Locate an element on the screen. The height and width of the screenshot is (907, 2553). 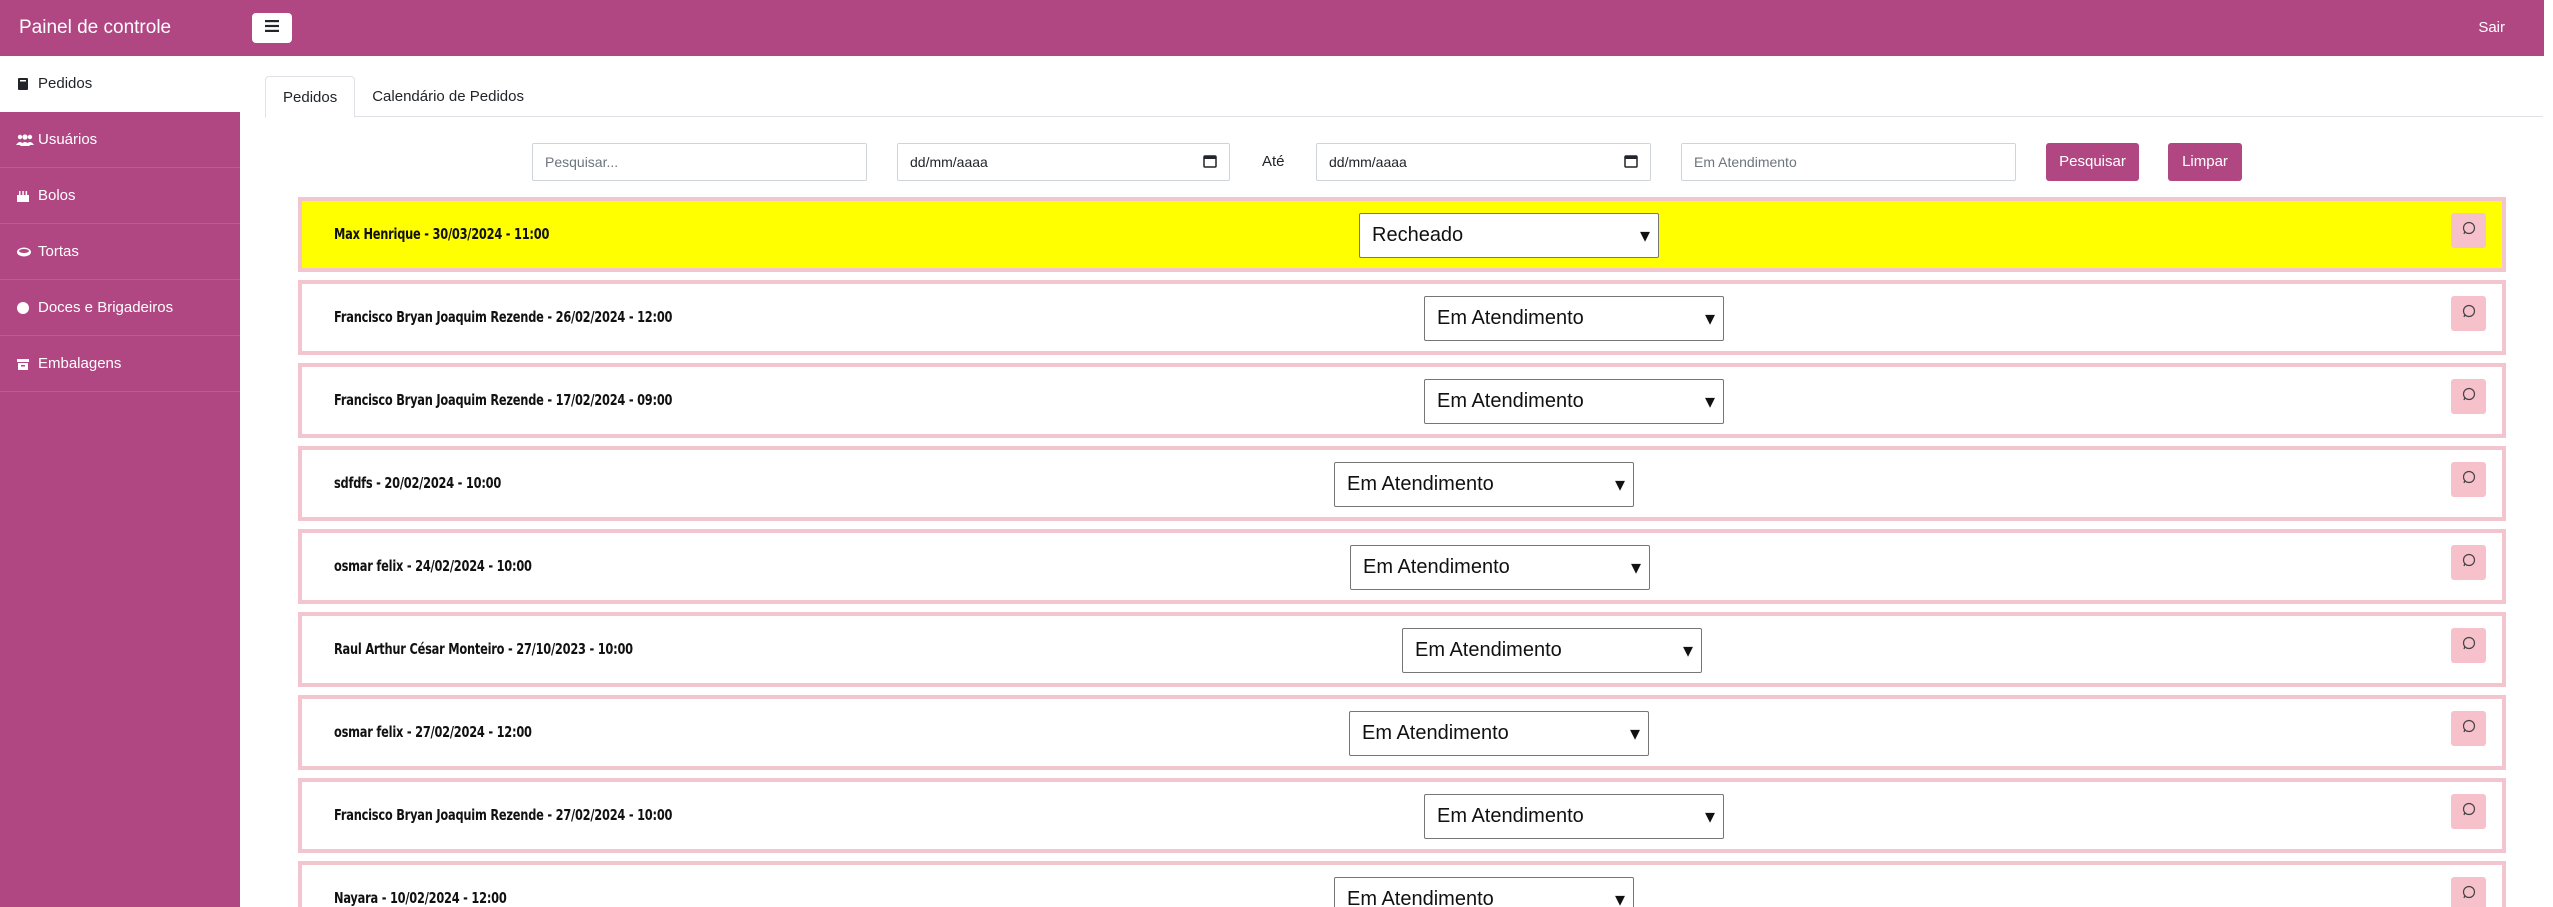
sidebar-item-tortas: Tortas is located at coordinates (120, 252).